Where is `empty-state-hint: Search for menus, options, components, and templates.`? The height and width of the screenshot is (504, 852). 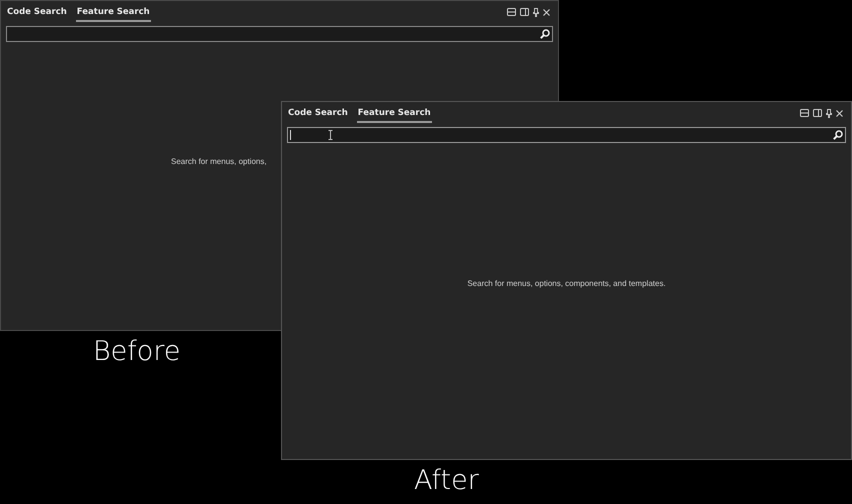
empty-state-hint: Search for menus, options, components, and templates. is located at coordinates (566, 283).